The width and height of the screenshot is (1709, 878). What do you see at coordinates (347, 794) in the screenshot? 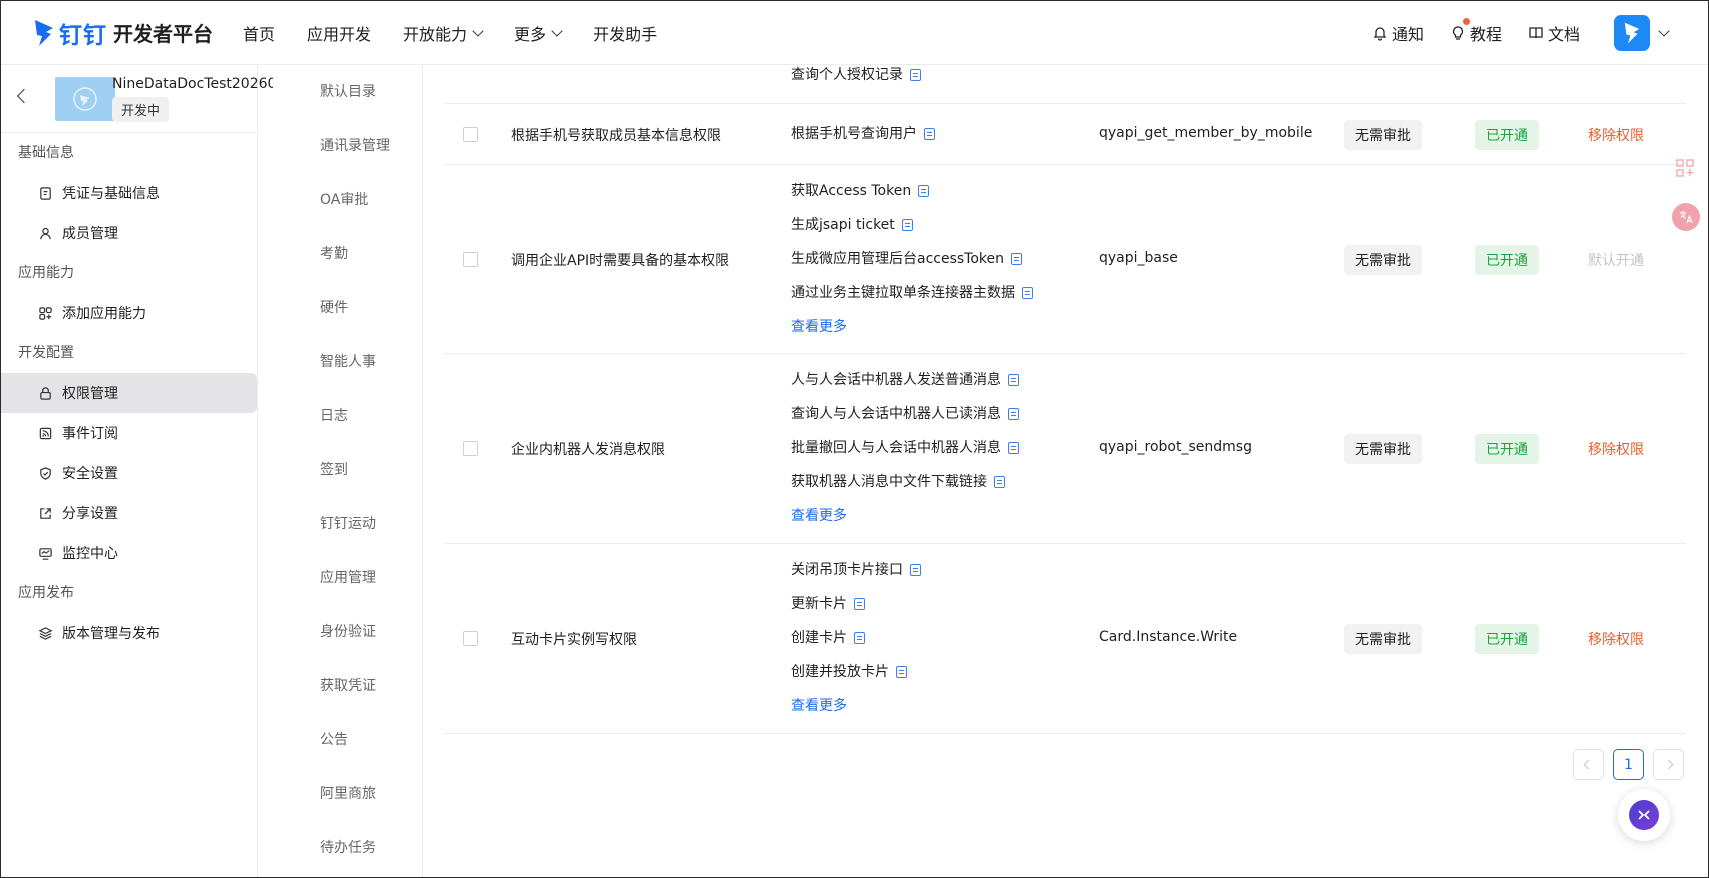
I see `category-item: 阿里商旅` at bounding box center [347, 794].